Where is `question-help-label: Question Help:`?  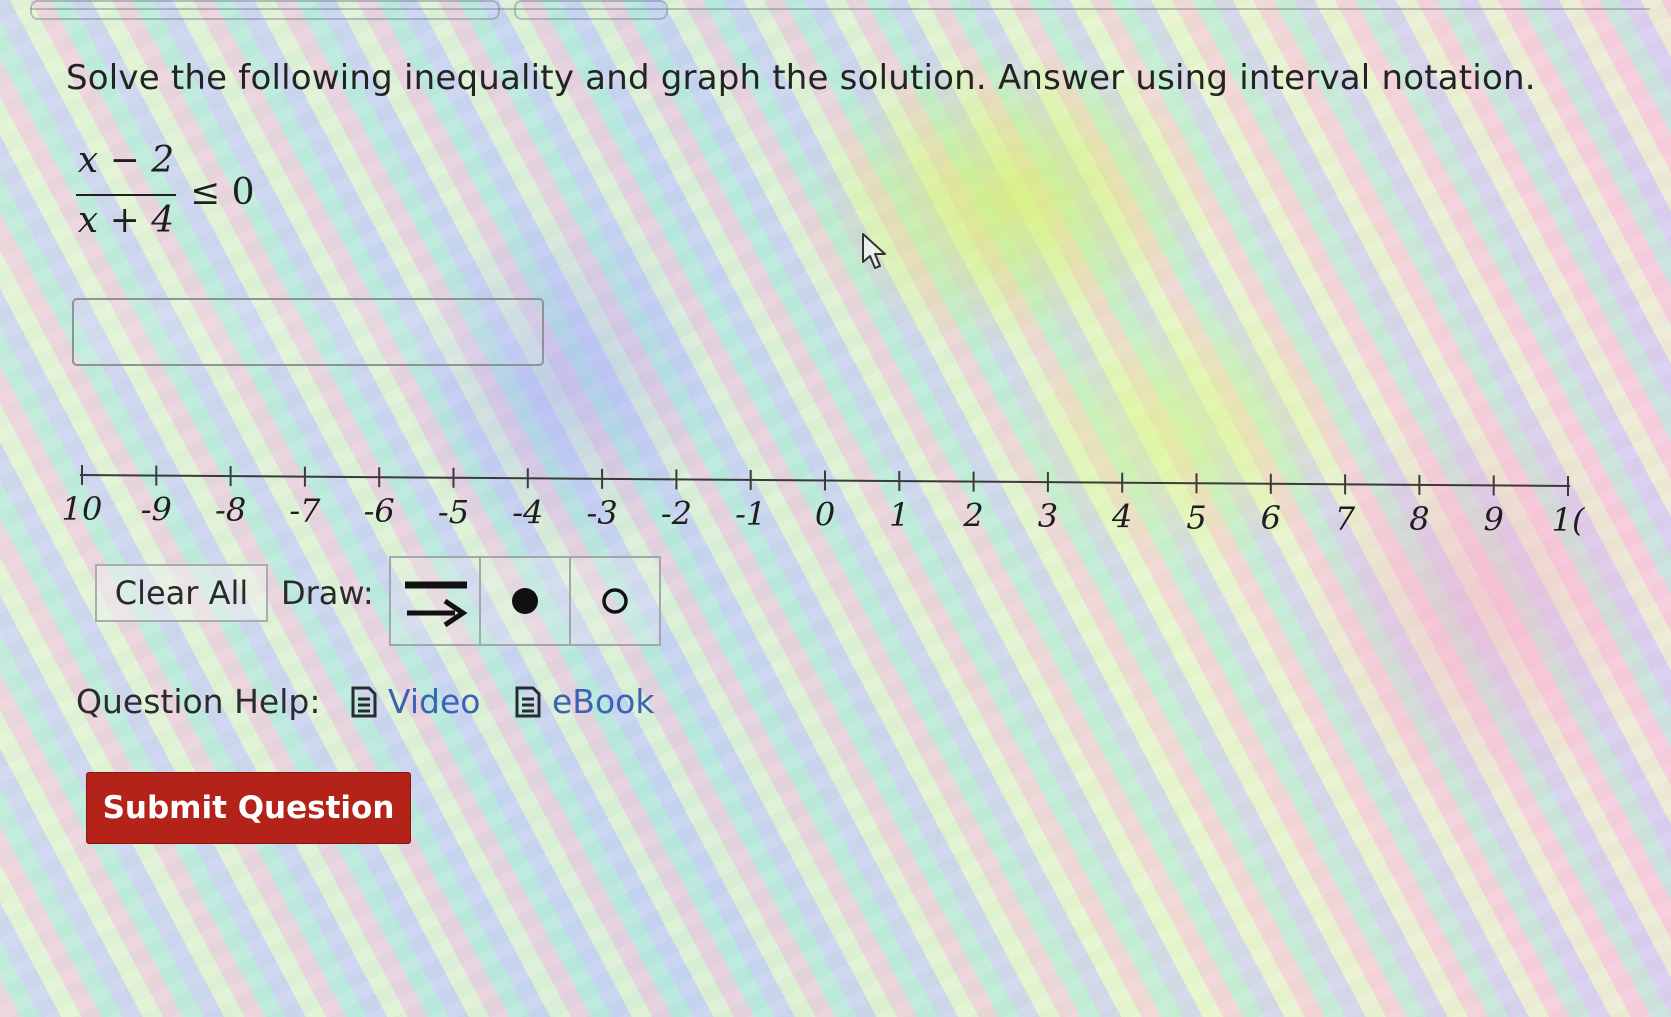
question-help-label: Question Help: is located at coordinates (198, 701).